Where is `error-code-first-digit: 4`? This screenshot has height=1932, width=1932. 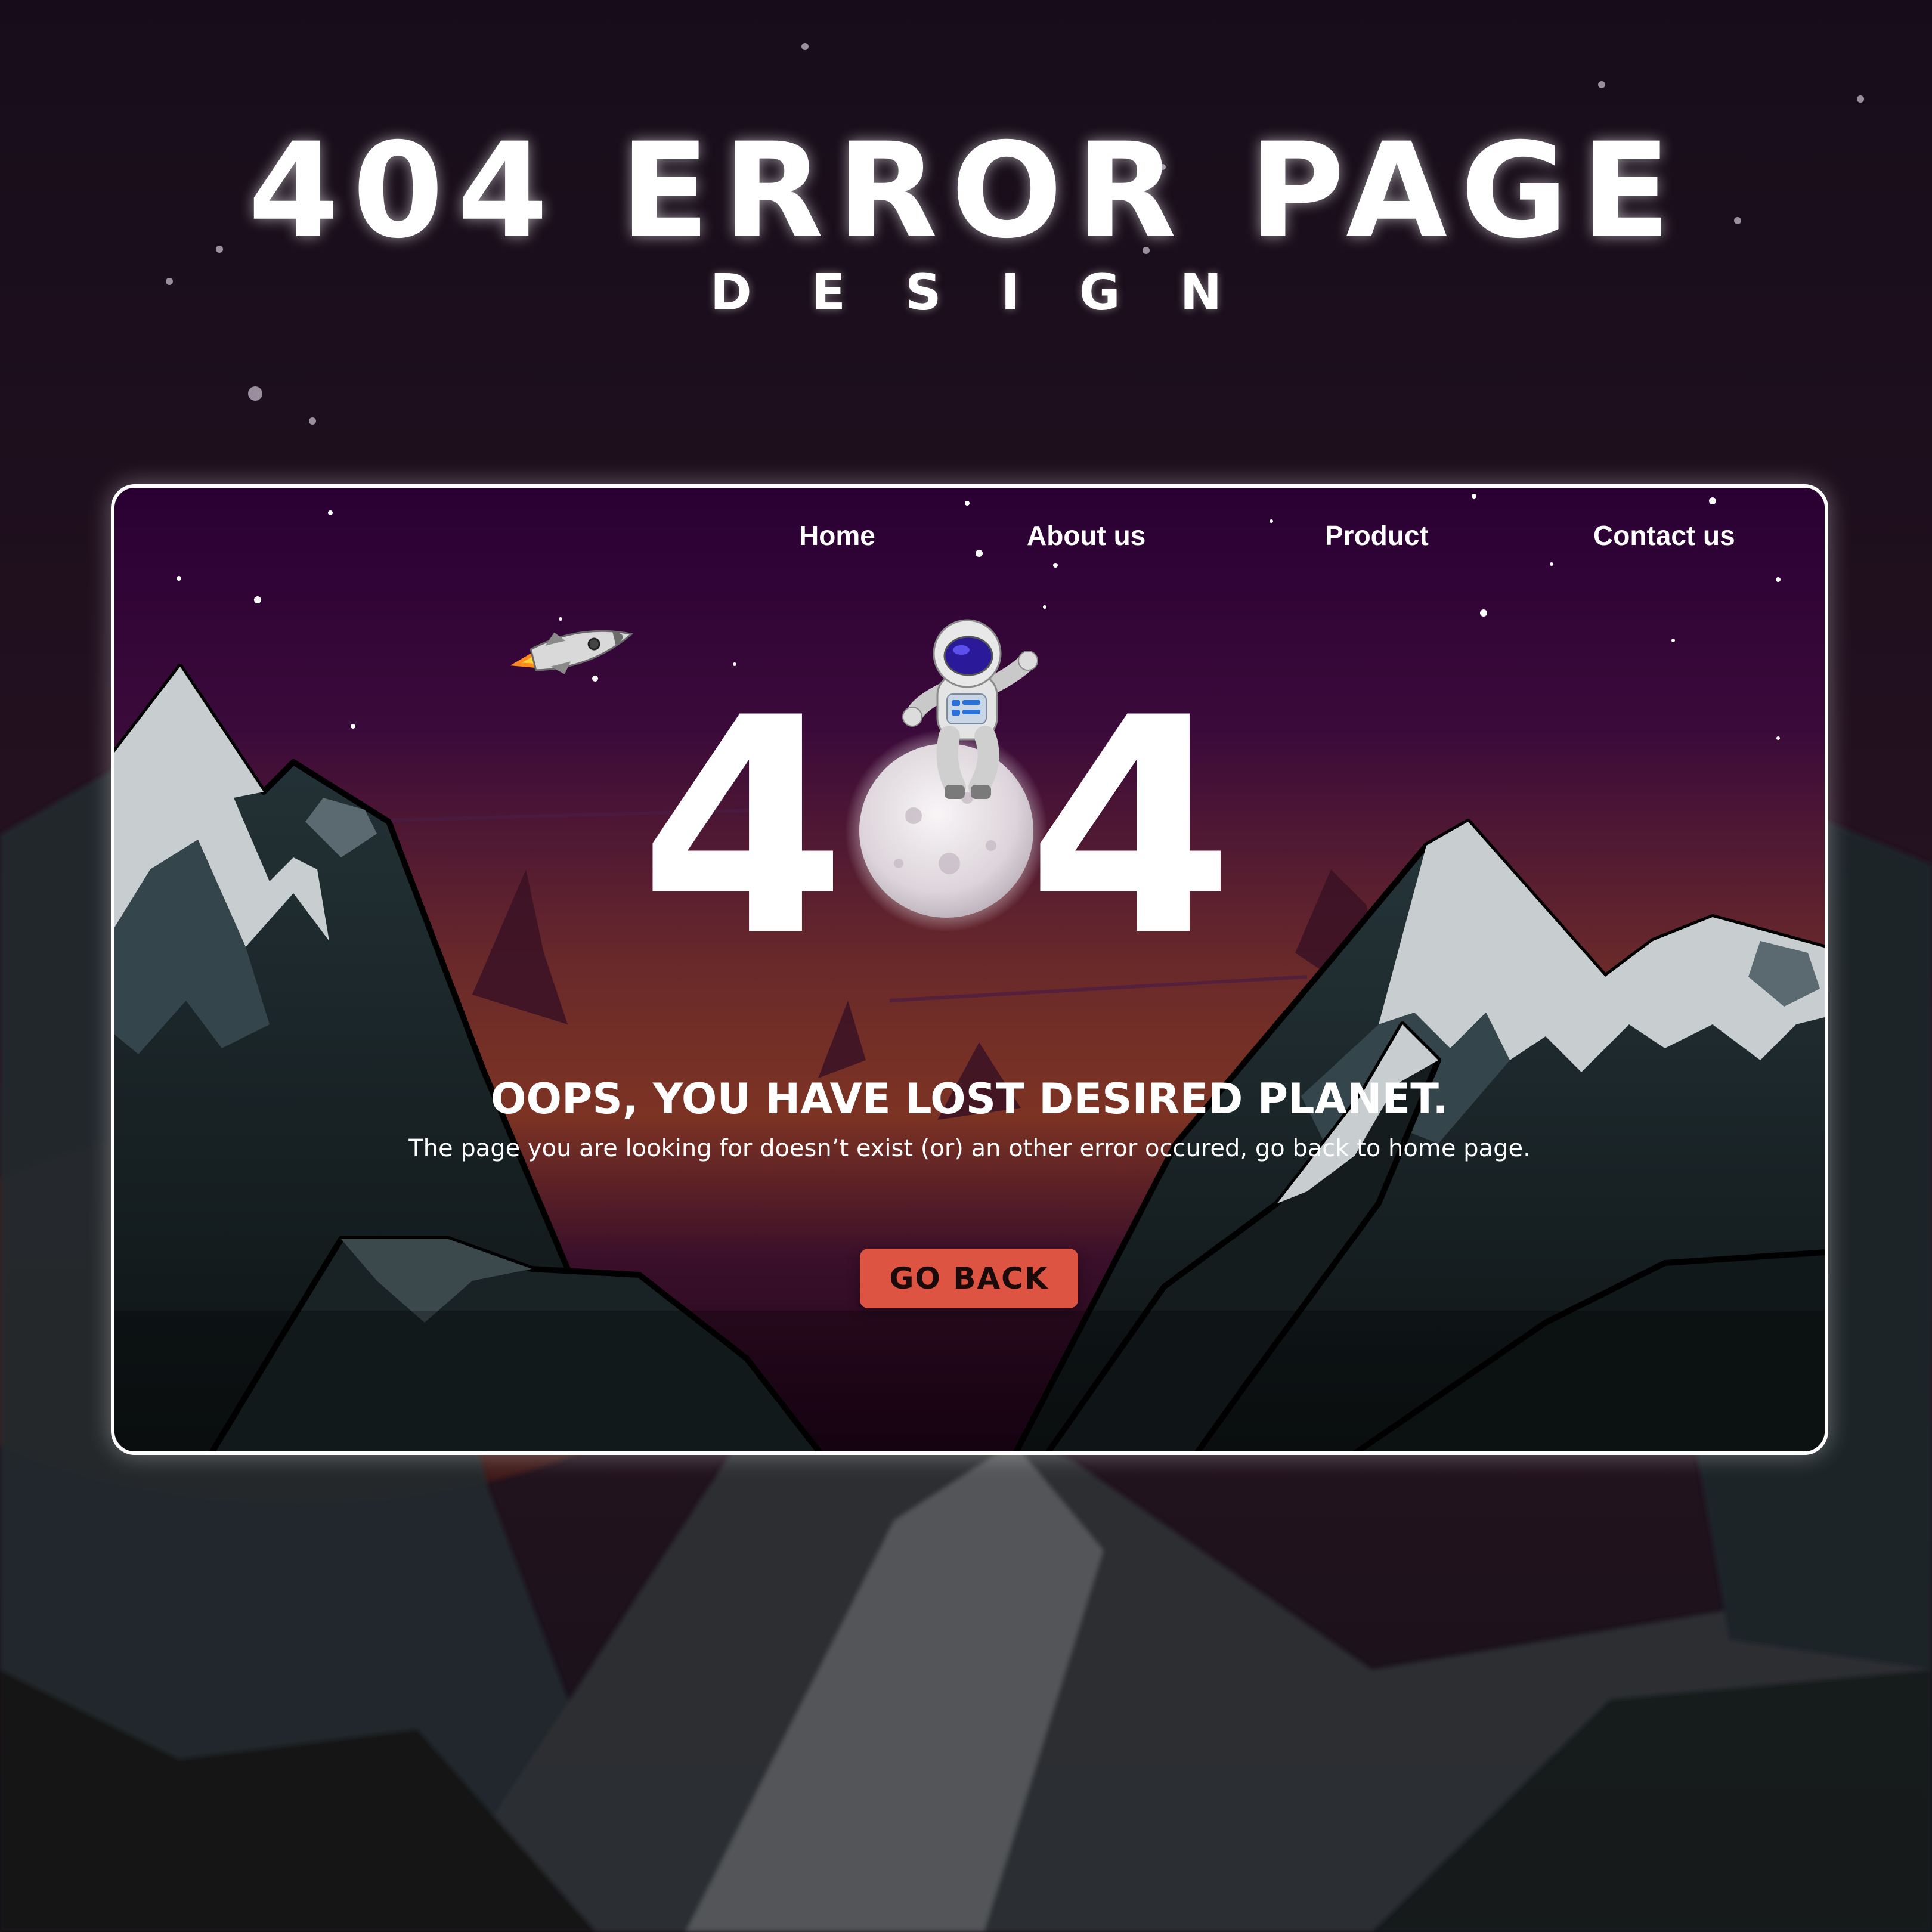
error-code-first-digit: 4 is located at coordinates (743, 827).